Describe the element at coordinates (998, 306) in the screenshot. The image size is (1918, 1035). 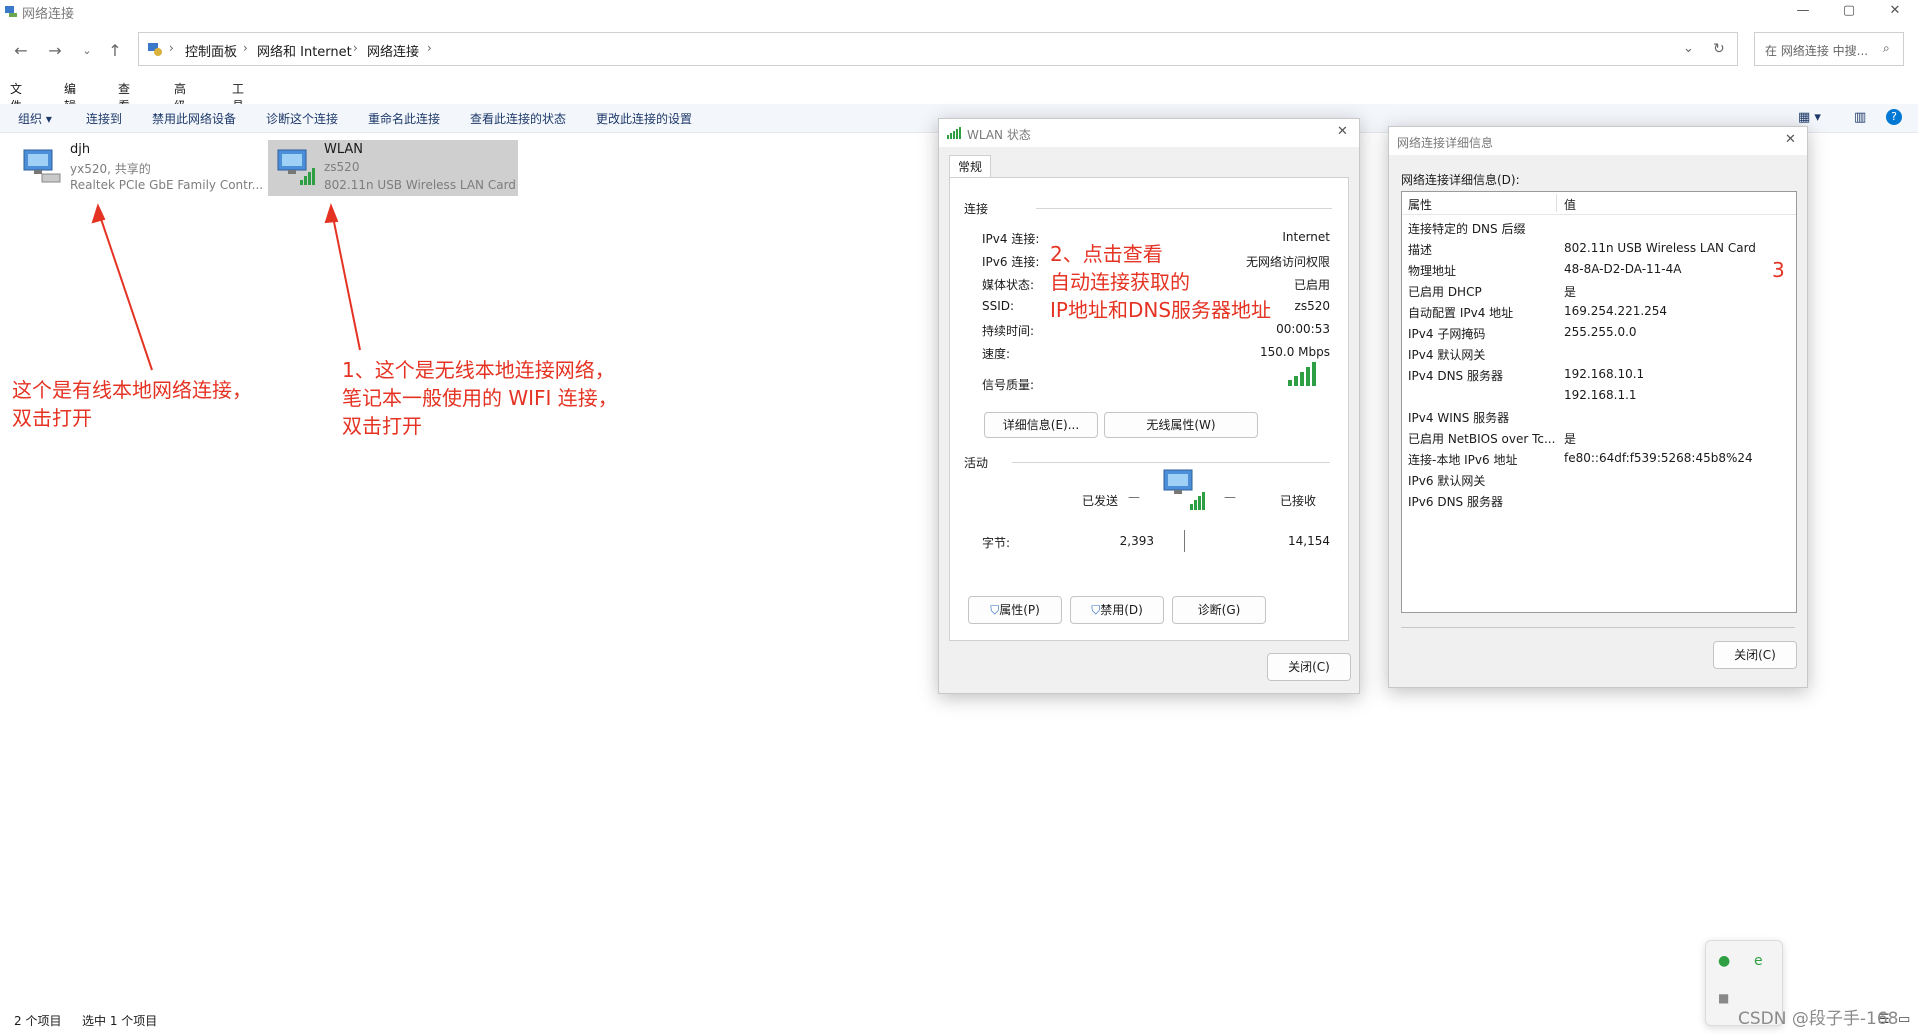
I see `ssid-label: SSID:` at that location.